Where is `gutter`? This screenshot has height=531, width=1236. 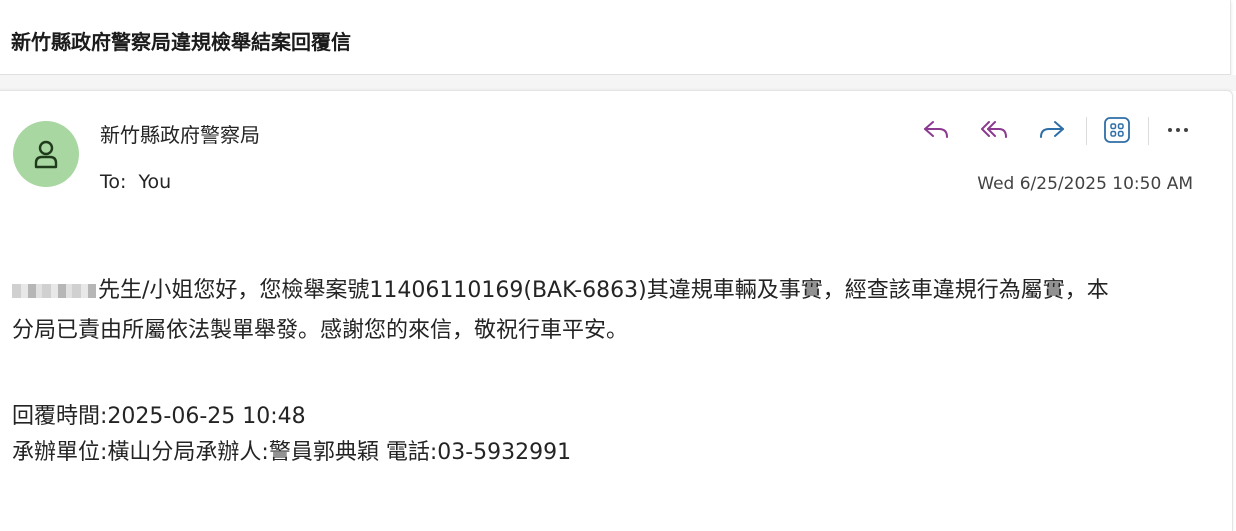
gutter is located at coordinates (618, 83).